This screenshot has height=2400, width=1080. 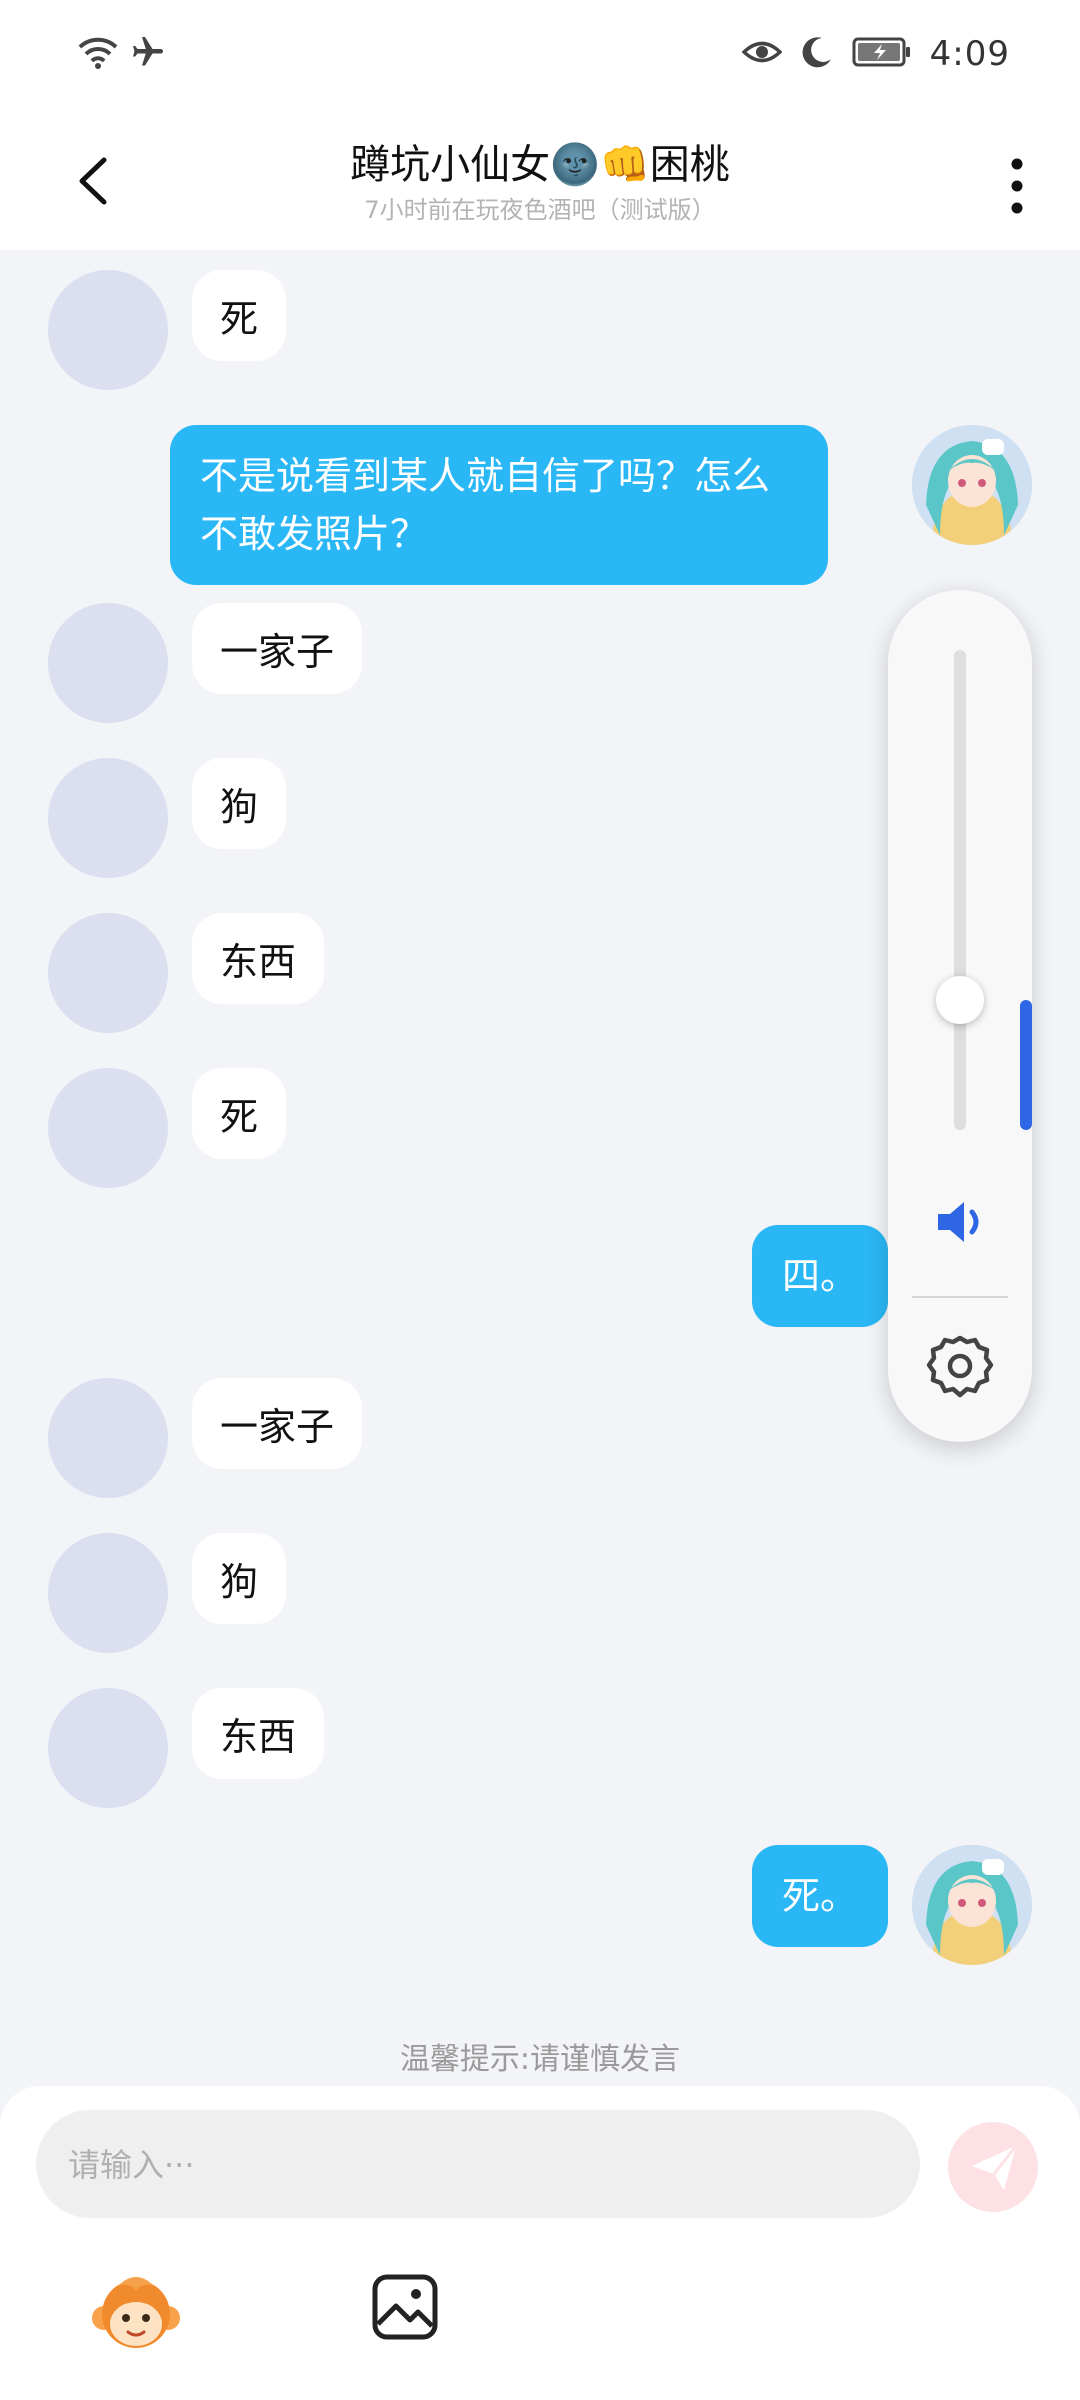 What do you see at coordinates (540, 2243) in the screenshot?
I see `composer-area` at bounding box center [540, 2243].